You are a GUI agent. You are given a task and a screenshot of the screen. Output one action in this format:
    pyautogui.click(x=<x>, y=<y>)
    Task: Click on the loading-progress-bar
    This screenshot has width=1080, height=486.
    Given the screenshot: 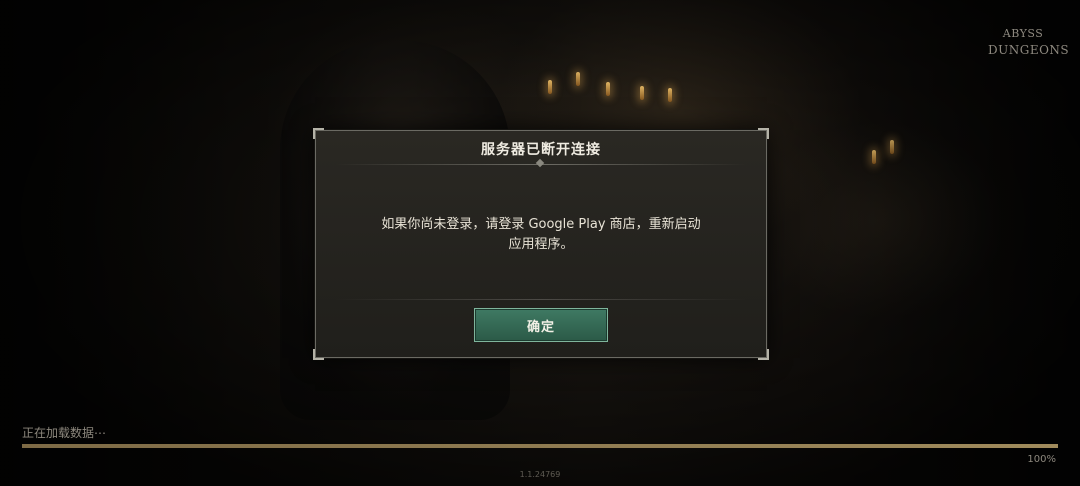 What is the action you would take?
    pyautogui.click(x=540, y=446)
    